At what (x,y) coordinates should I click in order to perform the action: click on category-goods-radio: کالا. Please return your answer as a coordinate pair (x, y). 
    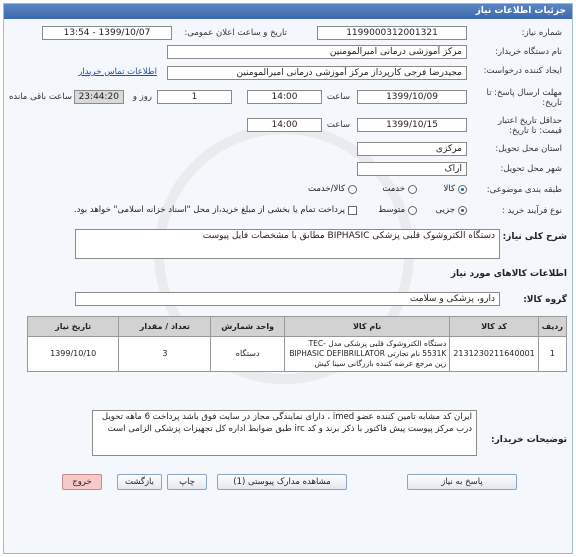
    Looking at the image, I should click on (455, 189).